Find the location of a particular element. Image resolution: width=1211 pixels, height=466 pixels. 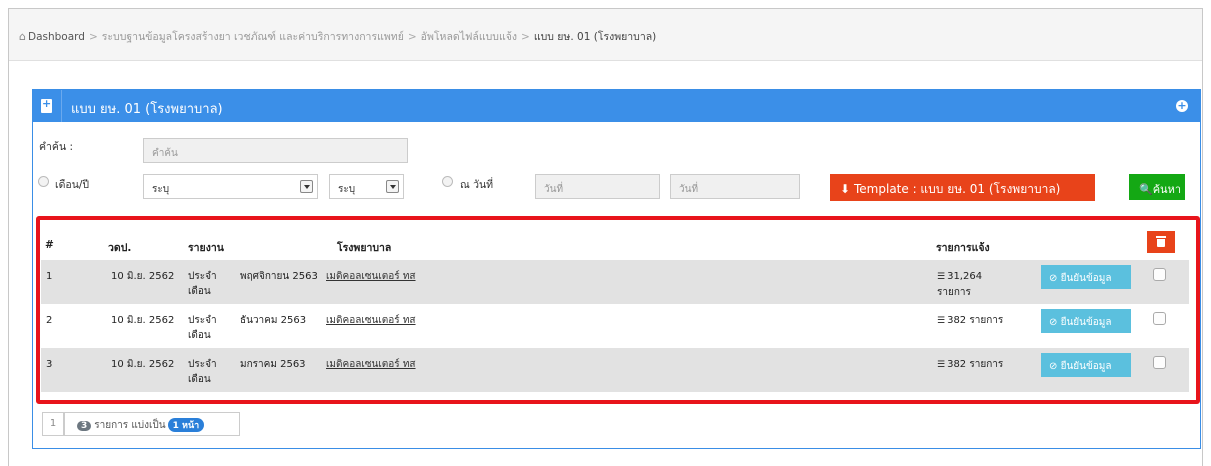

date-label: ณ วันที่ is located at coordinates (477, 185).